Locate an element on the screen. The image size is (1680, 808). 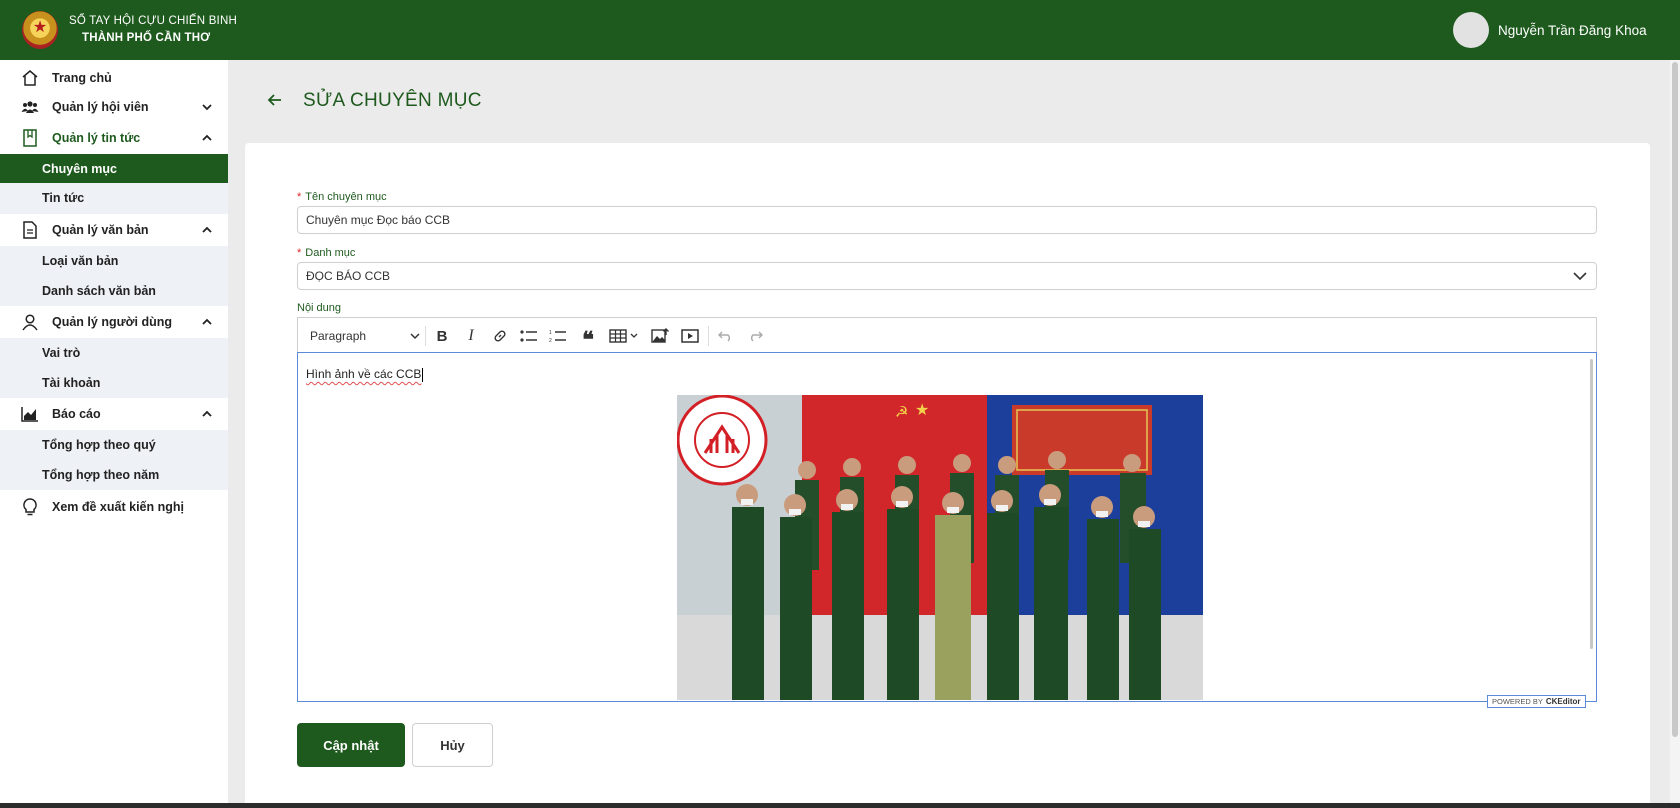
name-field-label: * Tên chuyên mục is located at coordinates (342, 197).